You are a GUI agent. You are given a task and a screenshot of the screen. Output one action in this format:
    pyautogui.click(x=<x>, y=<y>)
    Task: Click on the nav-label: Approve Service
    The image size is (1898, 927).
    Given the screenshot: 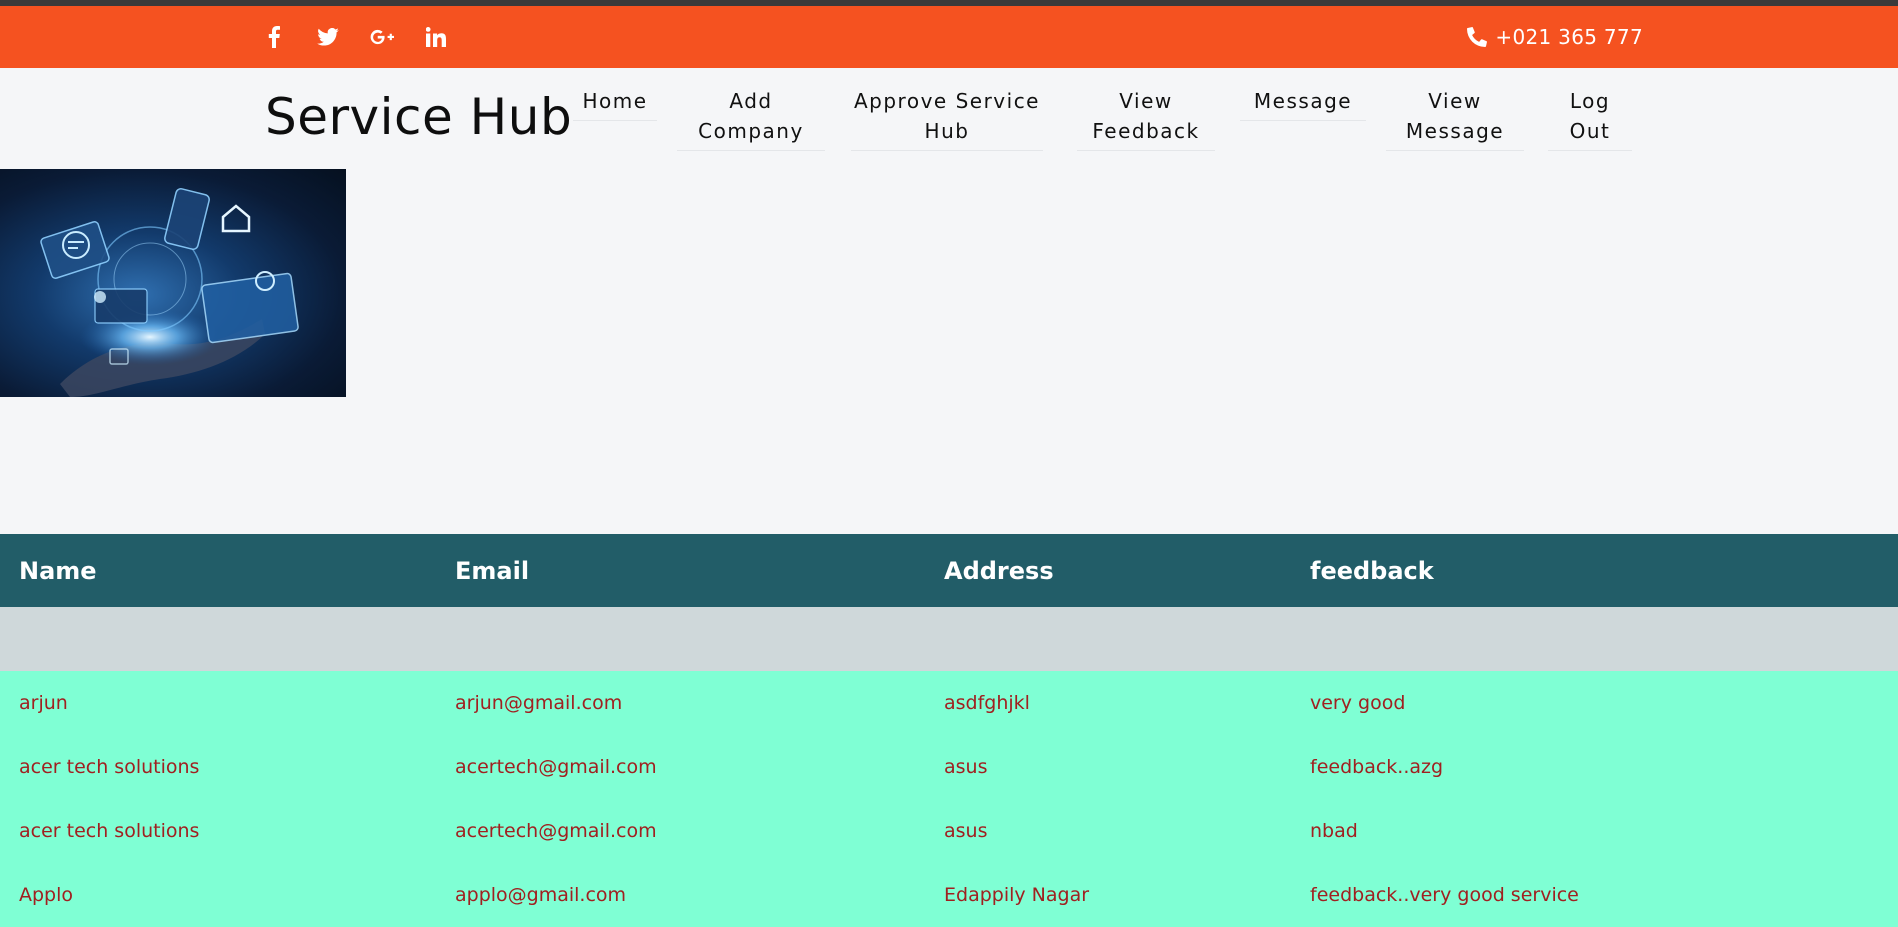 What is the action you would take?
    pyautogui.click(x=946, y=101)
    